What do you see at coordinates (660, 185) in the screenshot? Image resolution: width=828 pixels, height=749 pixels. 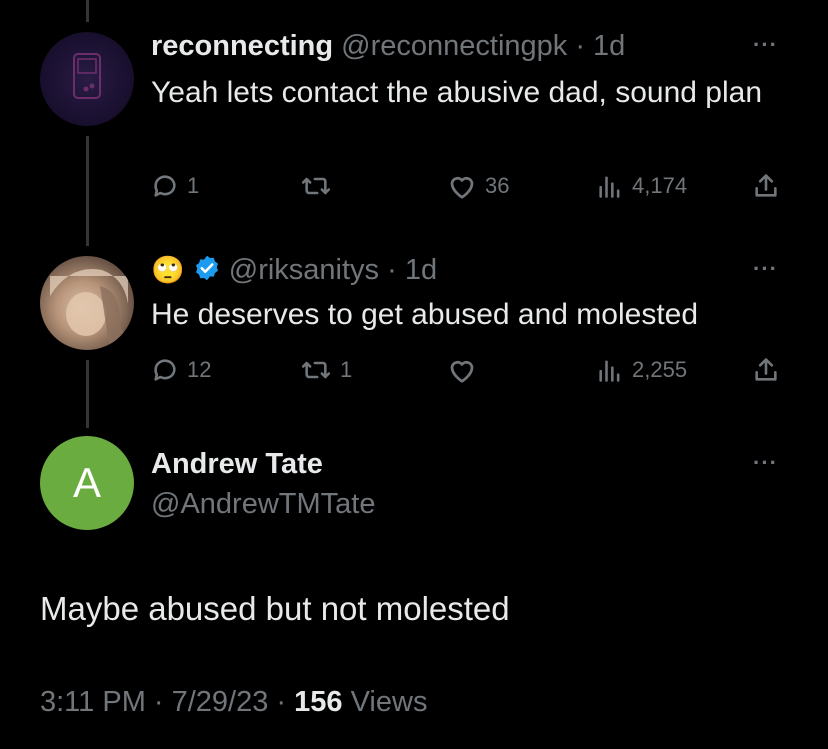 I see `views-count: 4,174` at bounding box center [660, 185].